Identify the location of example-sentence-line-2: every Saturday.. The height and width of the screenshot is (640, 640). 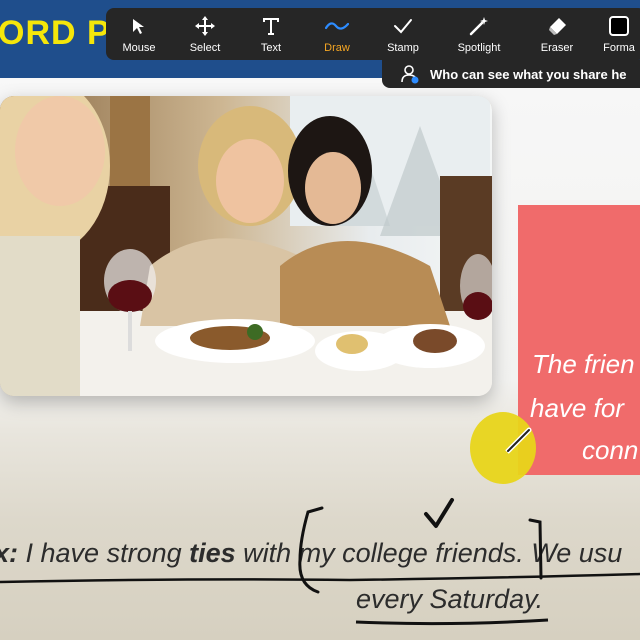
(450, 599).